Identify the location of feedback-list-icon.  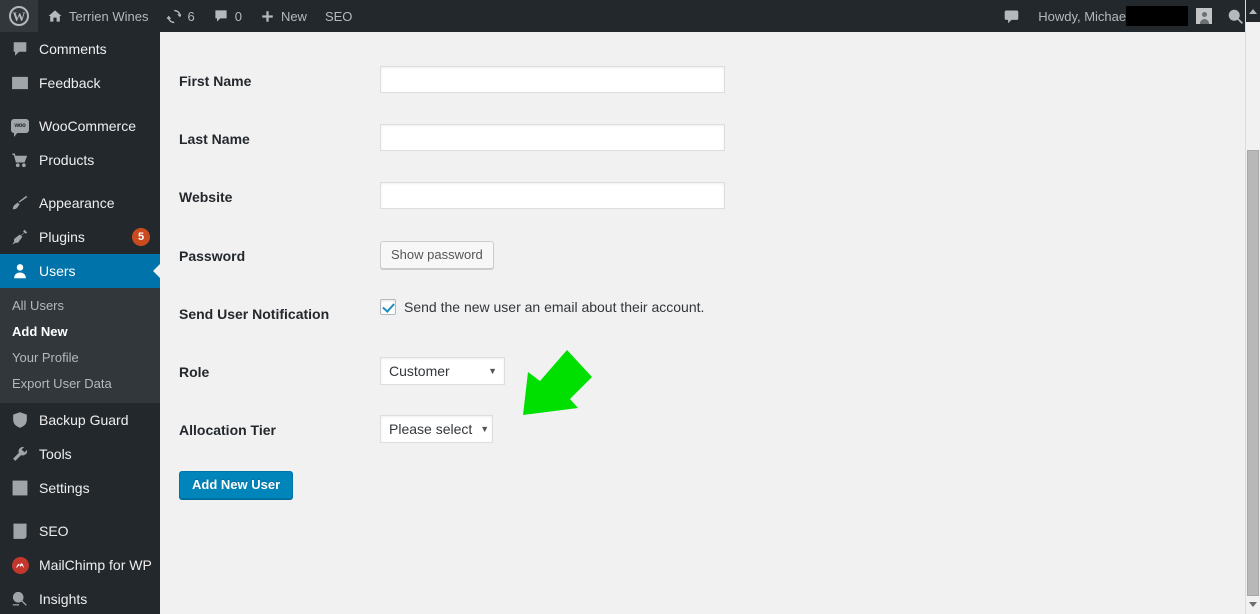
(20, 83).